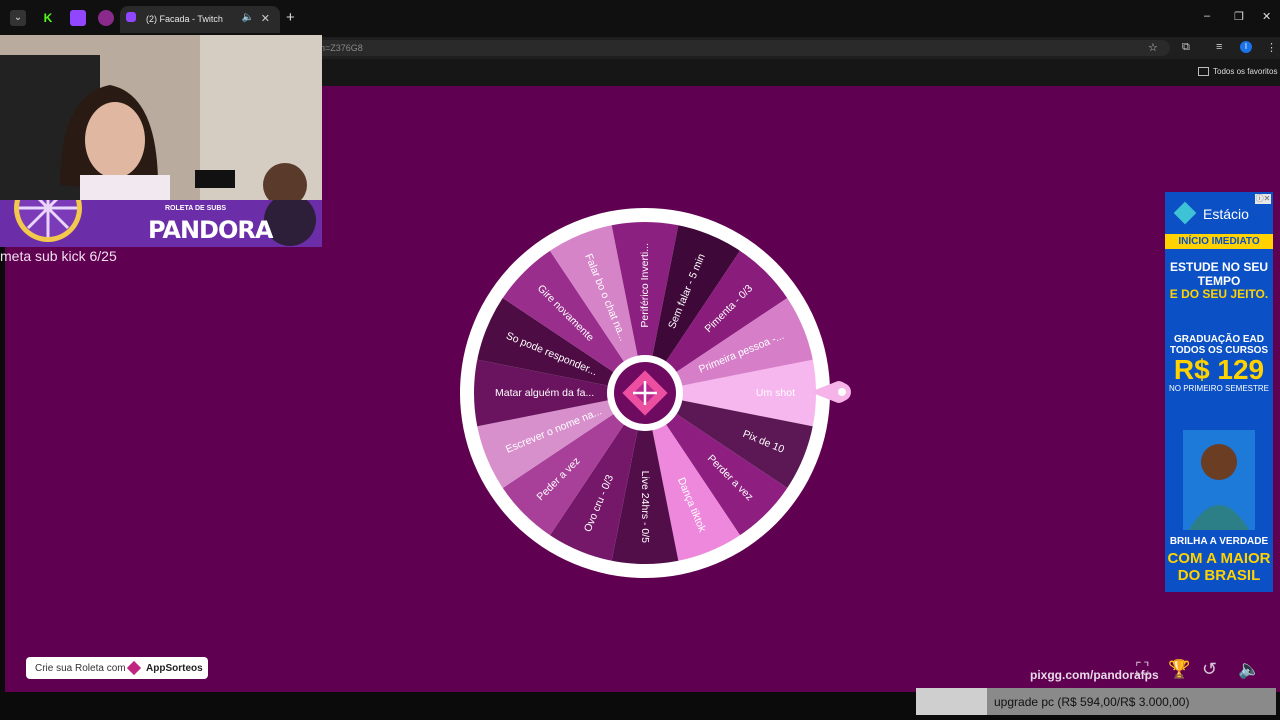 This screenshot has height=720, width=1280. Describe the element at coordinates (1219, 480) in the screenshot. I see `ad-person-image` at that location.